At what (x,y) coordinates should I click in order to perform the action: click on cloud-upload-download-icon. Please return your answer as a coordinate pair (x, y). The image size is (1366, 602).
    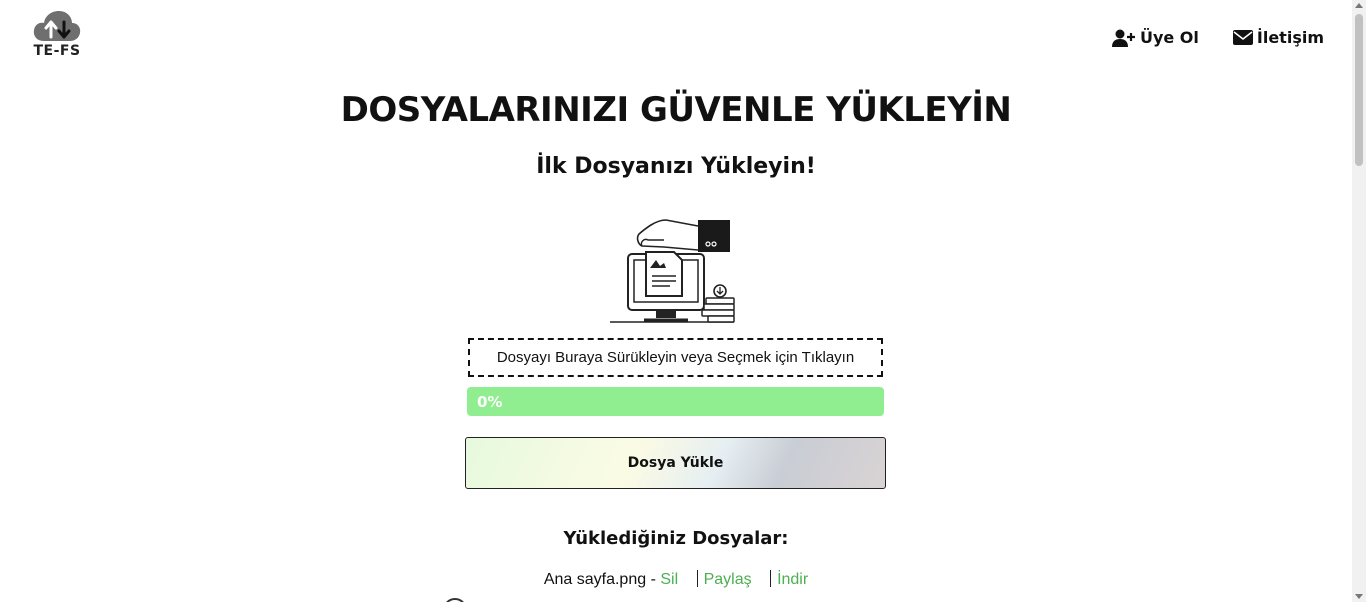
    Looking at the image, I should click on (57, 26).